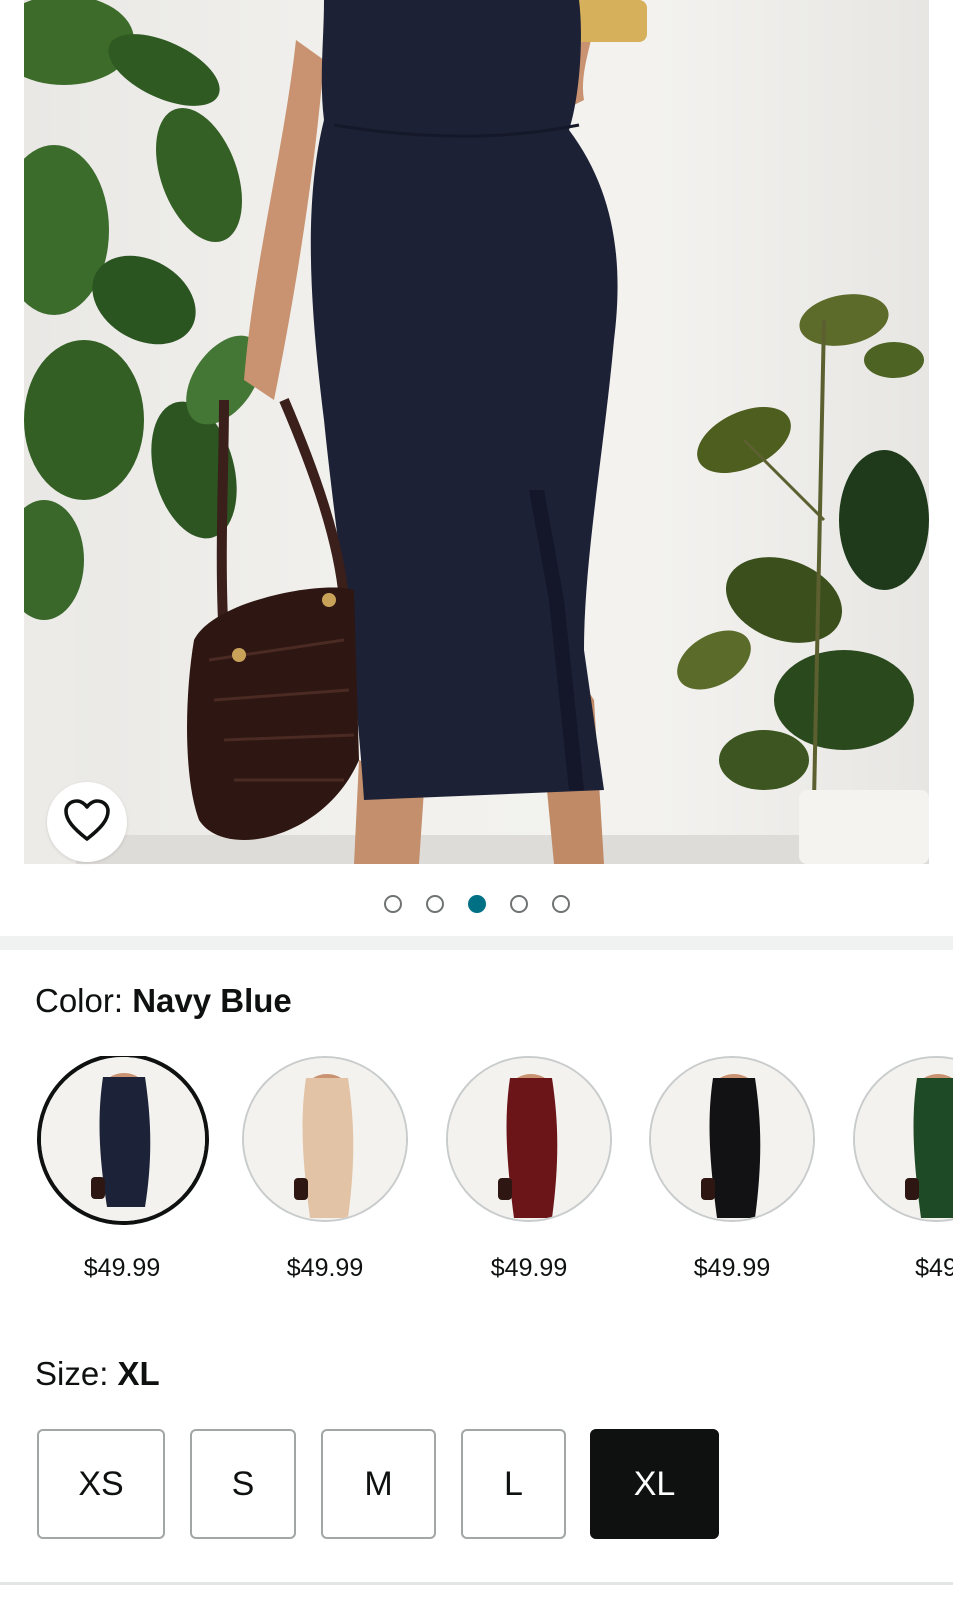 This screenshot has width=953, height=1600. What do you see at coordinates (101, 1484) in the screenshot?
I see `size-option-xs: XS` at bounding box center [101, 1484].